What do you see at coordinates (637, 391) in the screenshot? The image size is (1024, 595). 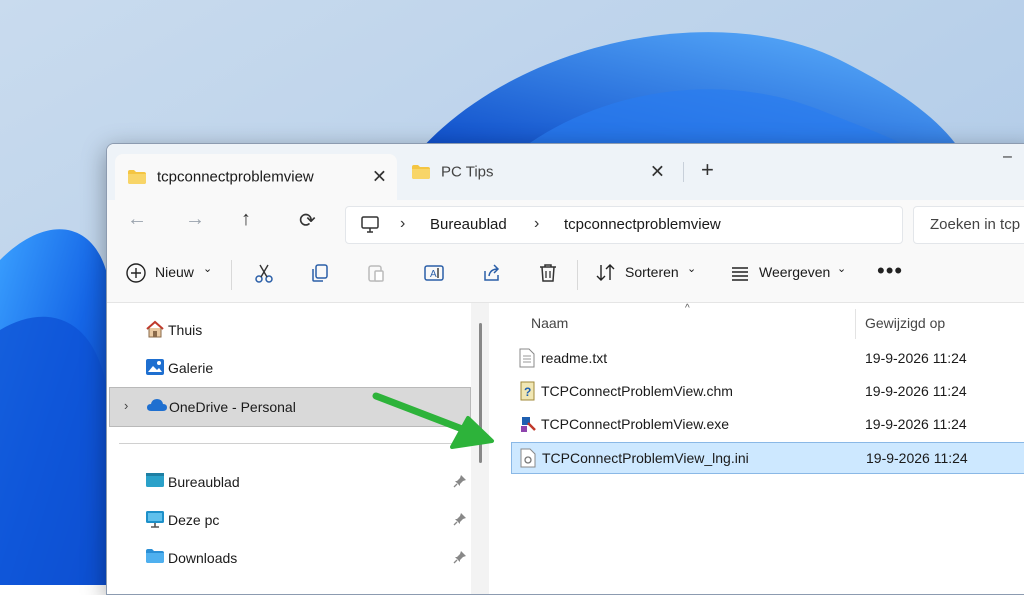 I see `file-name: TCPConnectProblemView.chm` at bounding box center [637, 391].